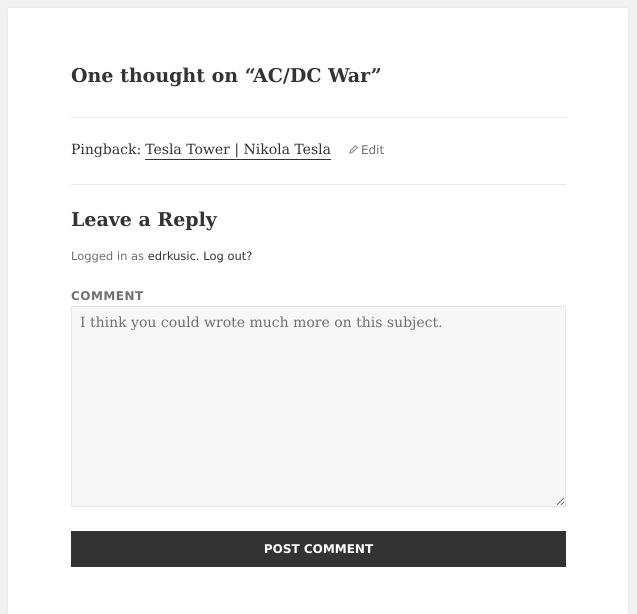 The width and height of the screenshot is (637, 614). Describe the element at coordinates (144, 220) in the screenshot. I see `reply-title: Leave a Reply` at that location.